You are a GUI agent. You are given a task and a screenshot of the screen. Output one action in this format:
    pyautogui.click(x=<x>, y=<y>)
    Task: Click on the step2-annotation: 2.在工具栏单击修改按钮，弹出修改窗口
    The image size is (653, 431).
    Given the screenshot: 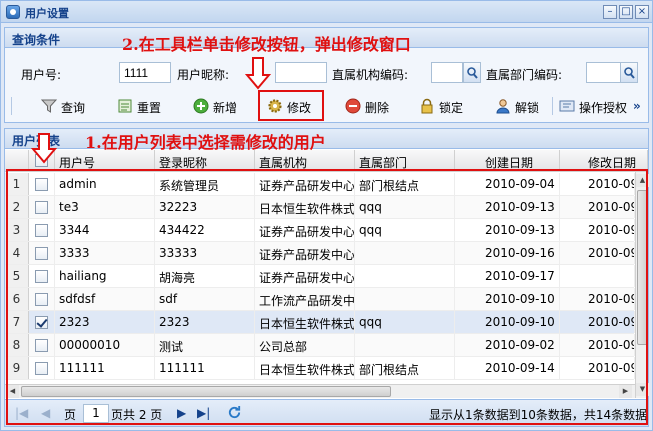 What is the action you would take?
    pyautogui.click(x=266, y=44)
    